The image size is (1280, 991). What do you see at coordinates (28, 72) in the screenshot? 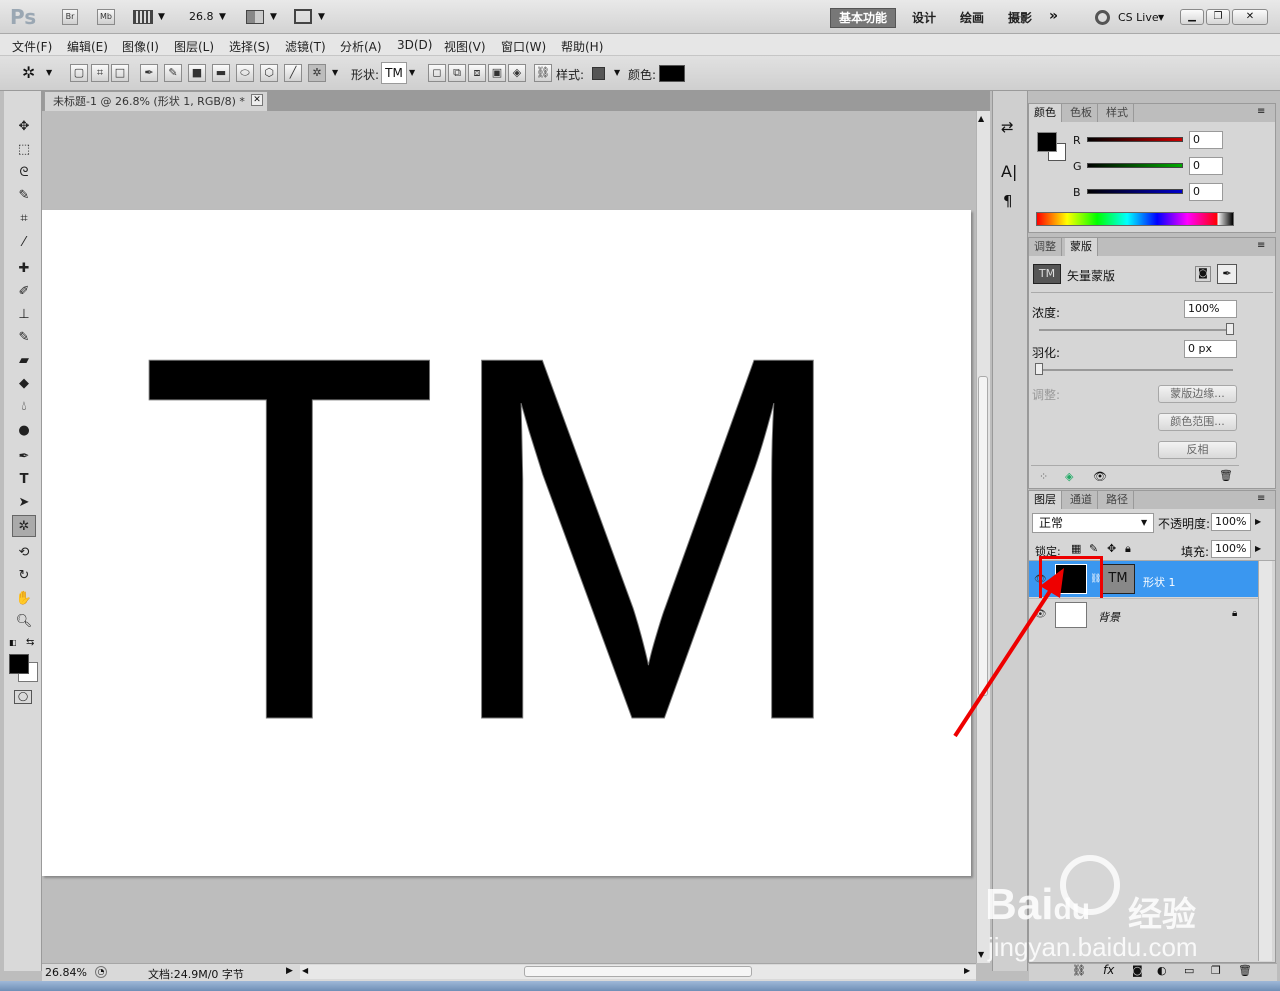
I see `tool-preset-icon: ✲` at bounding box center [28, 72].